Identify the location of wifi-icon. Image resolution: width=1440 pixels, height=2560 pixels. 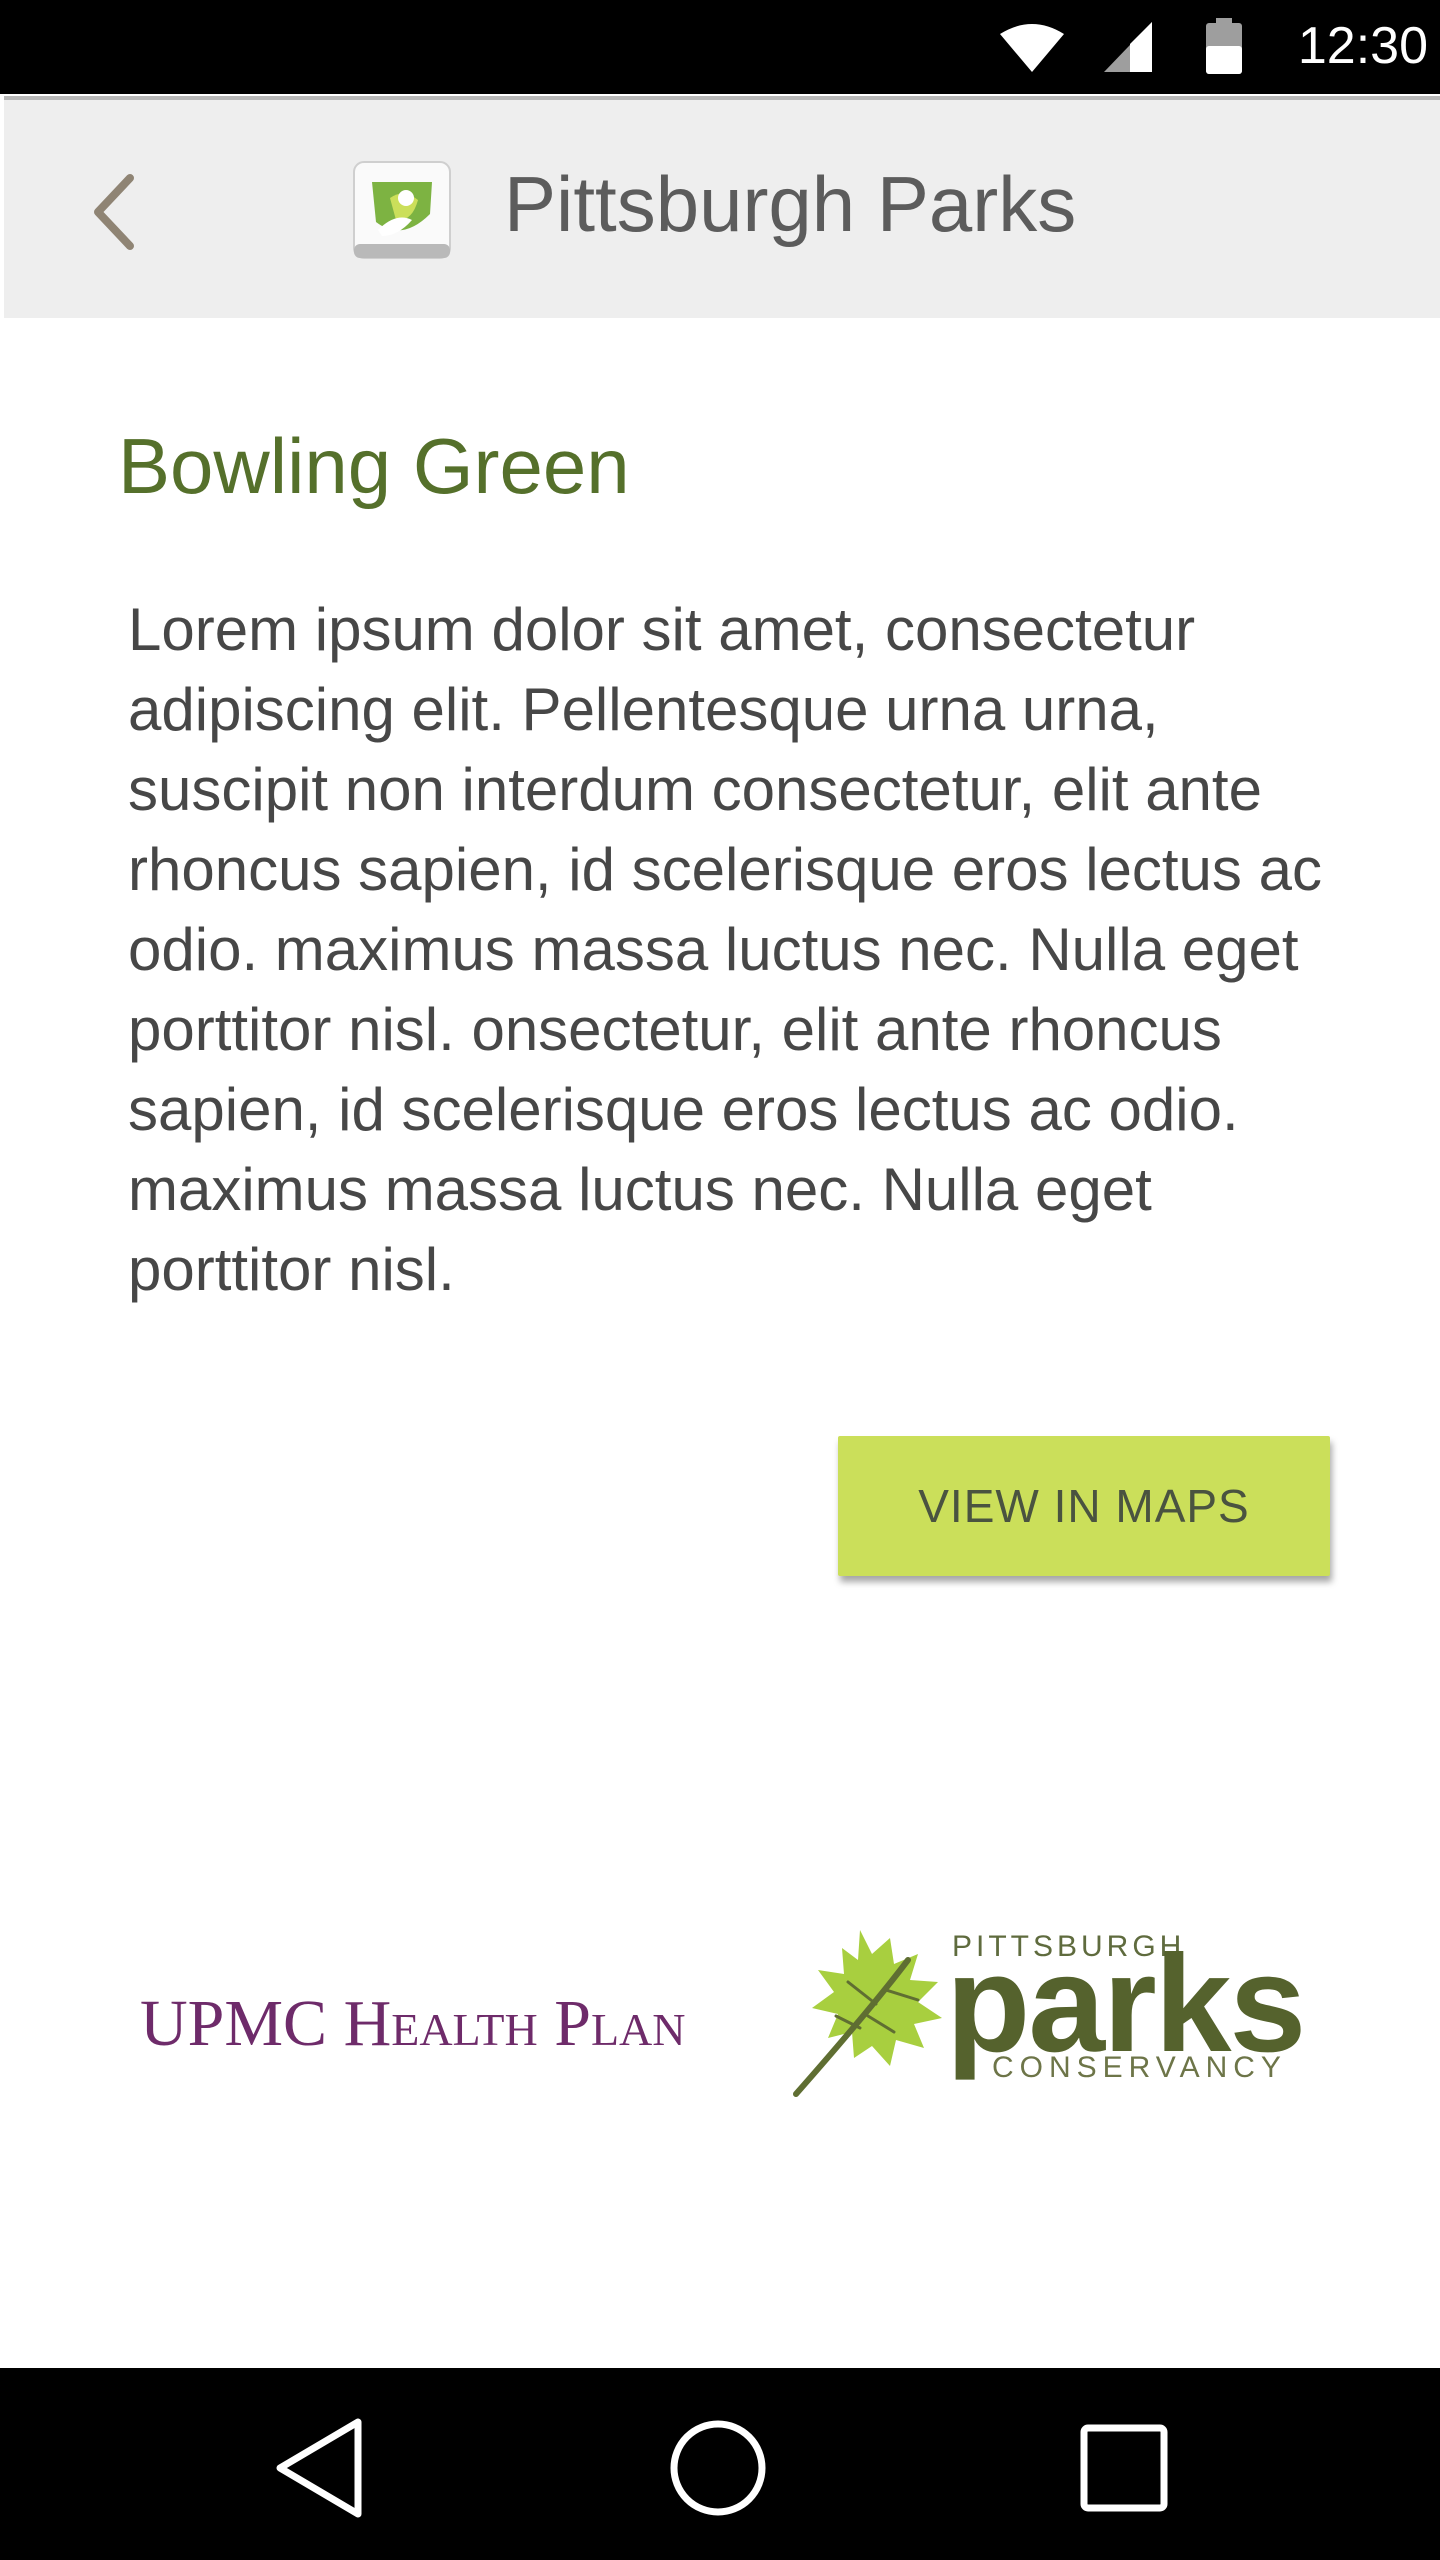
(1032, 48).